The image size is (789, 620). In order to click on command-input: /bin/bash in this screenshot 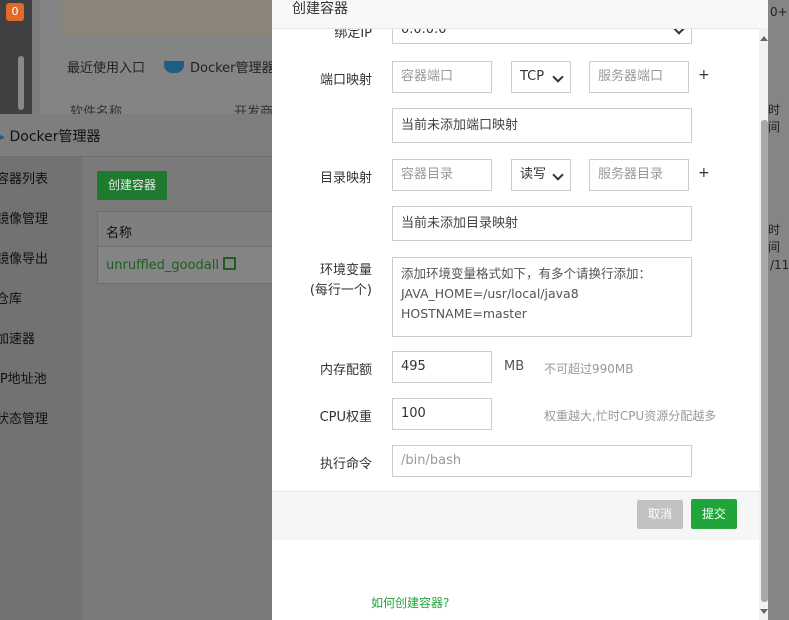, I will do `click(542, 461)`.